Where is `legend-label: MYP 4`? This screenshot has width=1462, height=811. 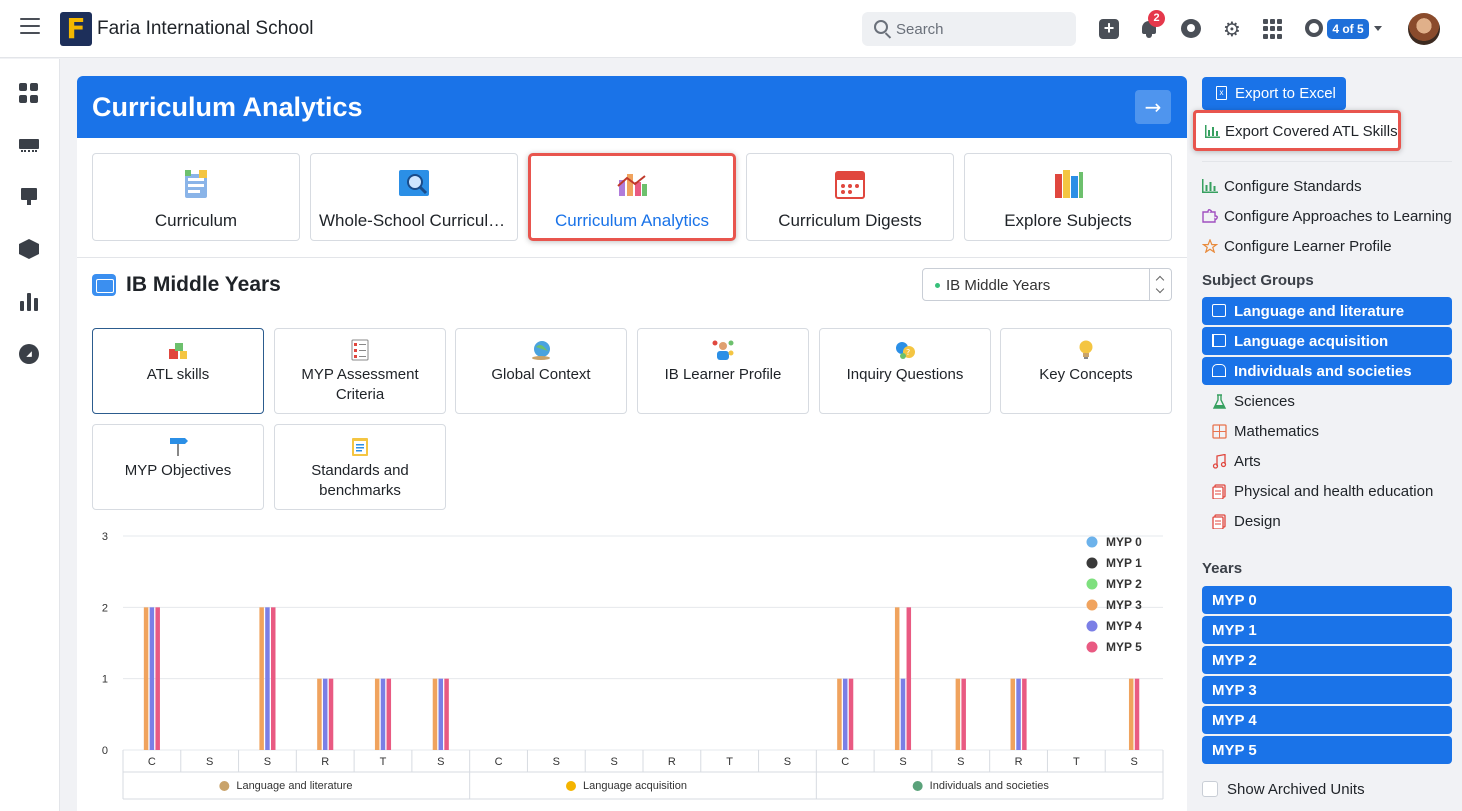
legend-label: MYP 4 is located at coordinates (1124, 626).